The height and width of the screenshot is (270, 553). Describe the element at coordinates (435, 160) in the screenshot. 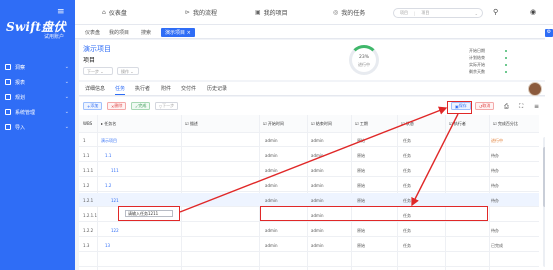

I see `arrow-to-row` at that location.